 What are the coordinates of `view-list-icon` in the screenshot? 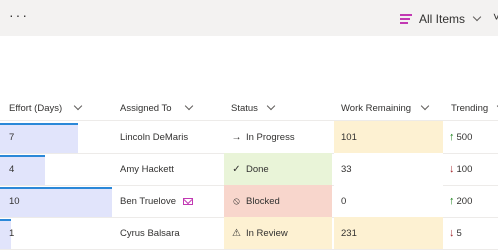 It's located at (406, 19).